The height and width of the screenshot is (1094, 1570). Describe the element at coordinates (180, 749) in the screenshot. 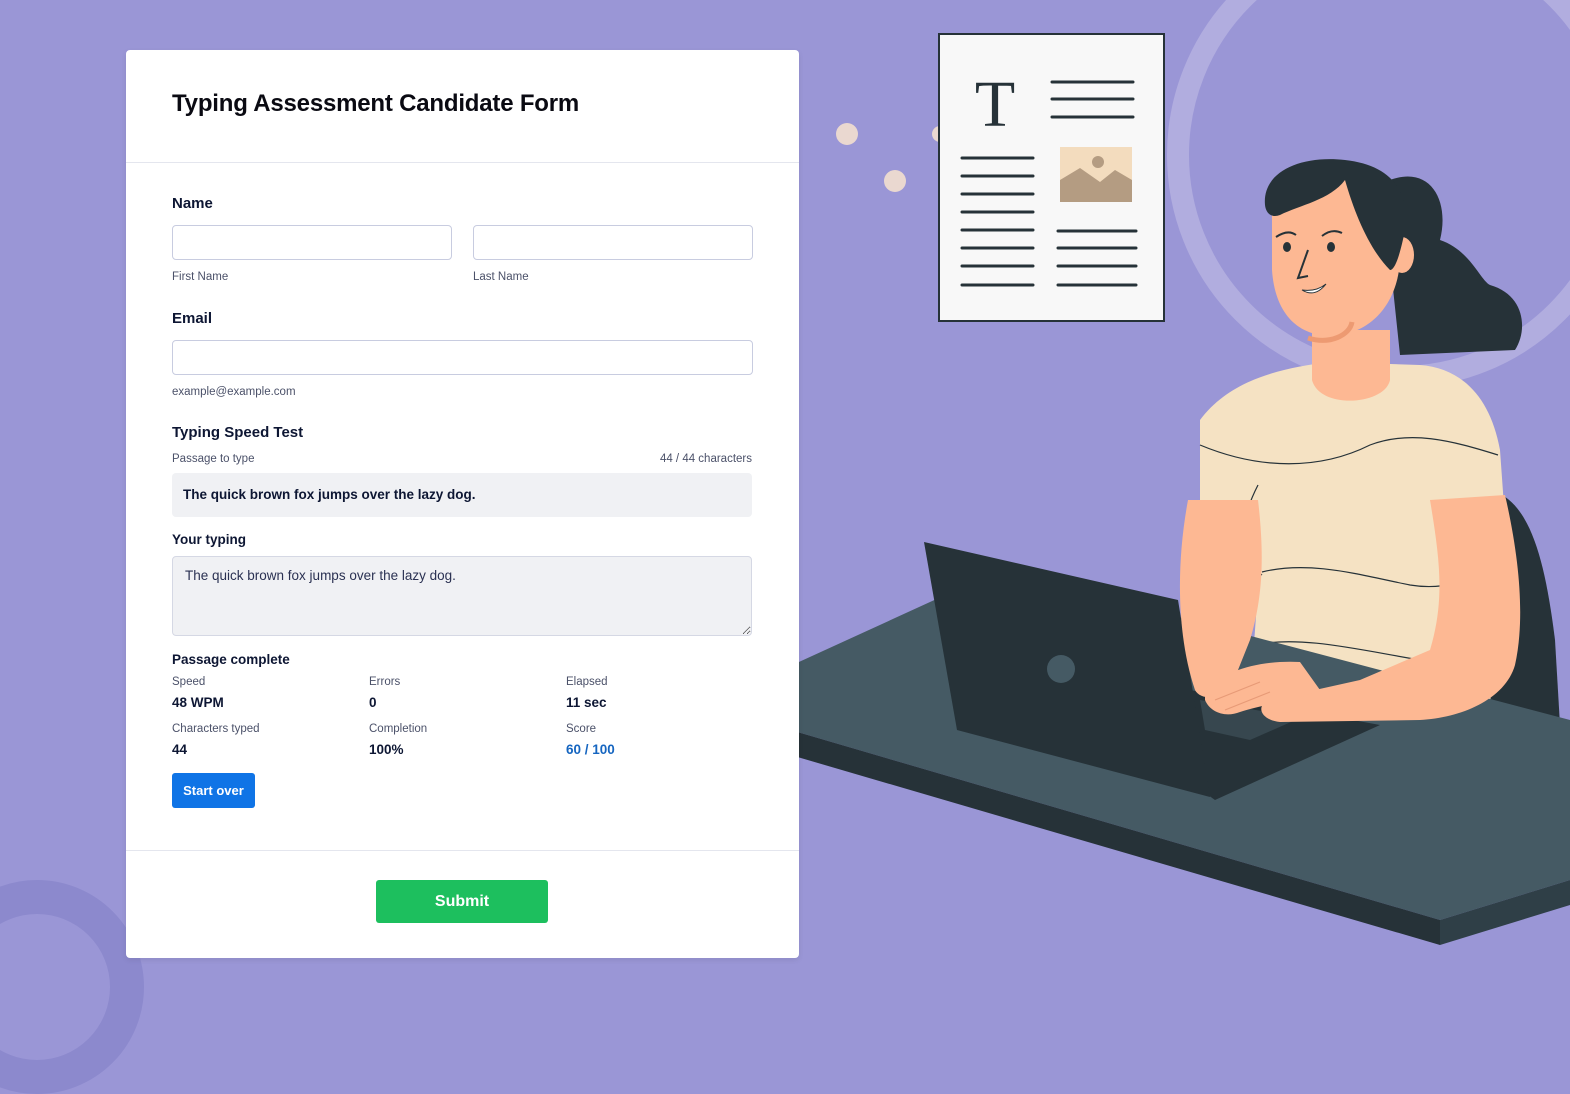

I see `characters-typed-value: 44` at that location.